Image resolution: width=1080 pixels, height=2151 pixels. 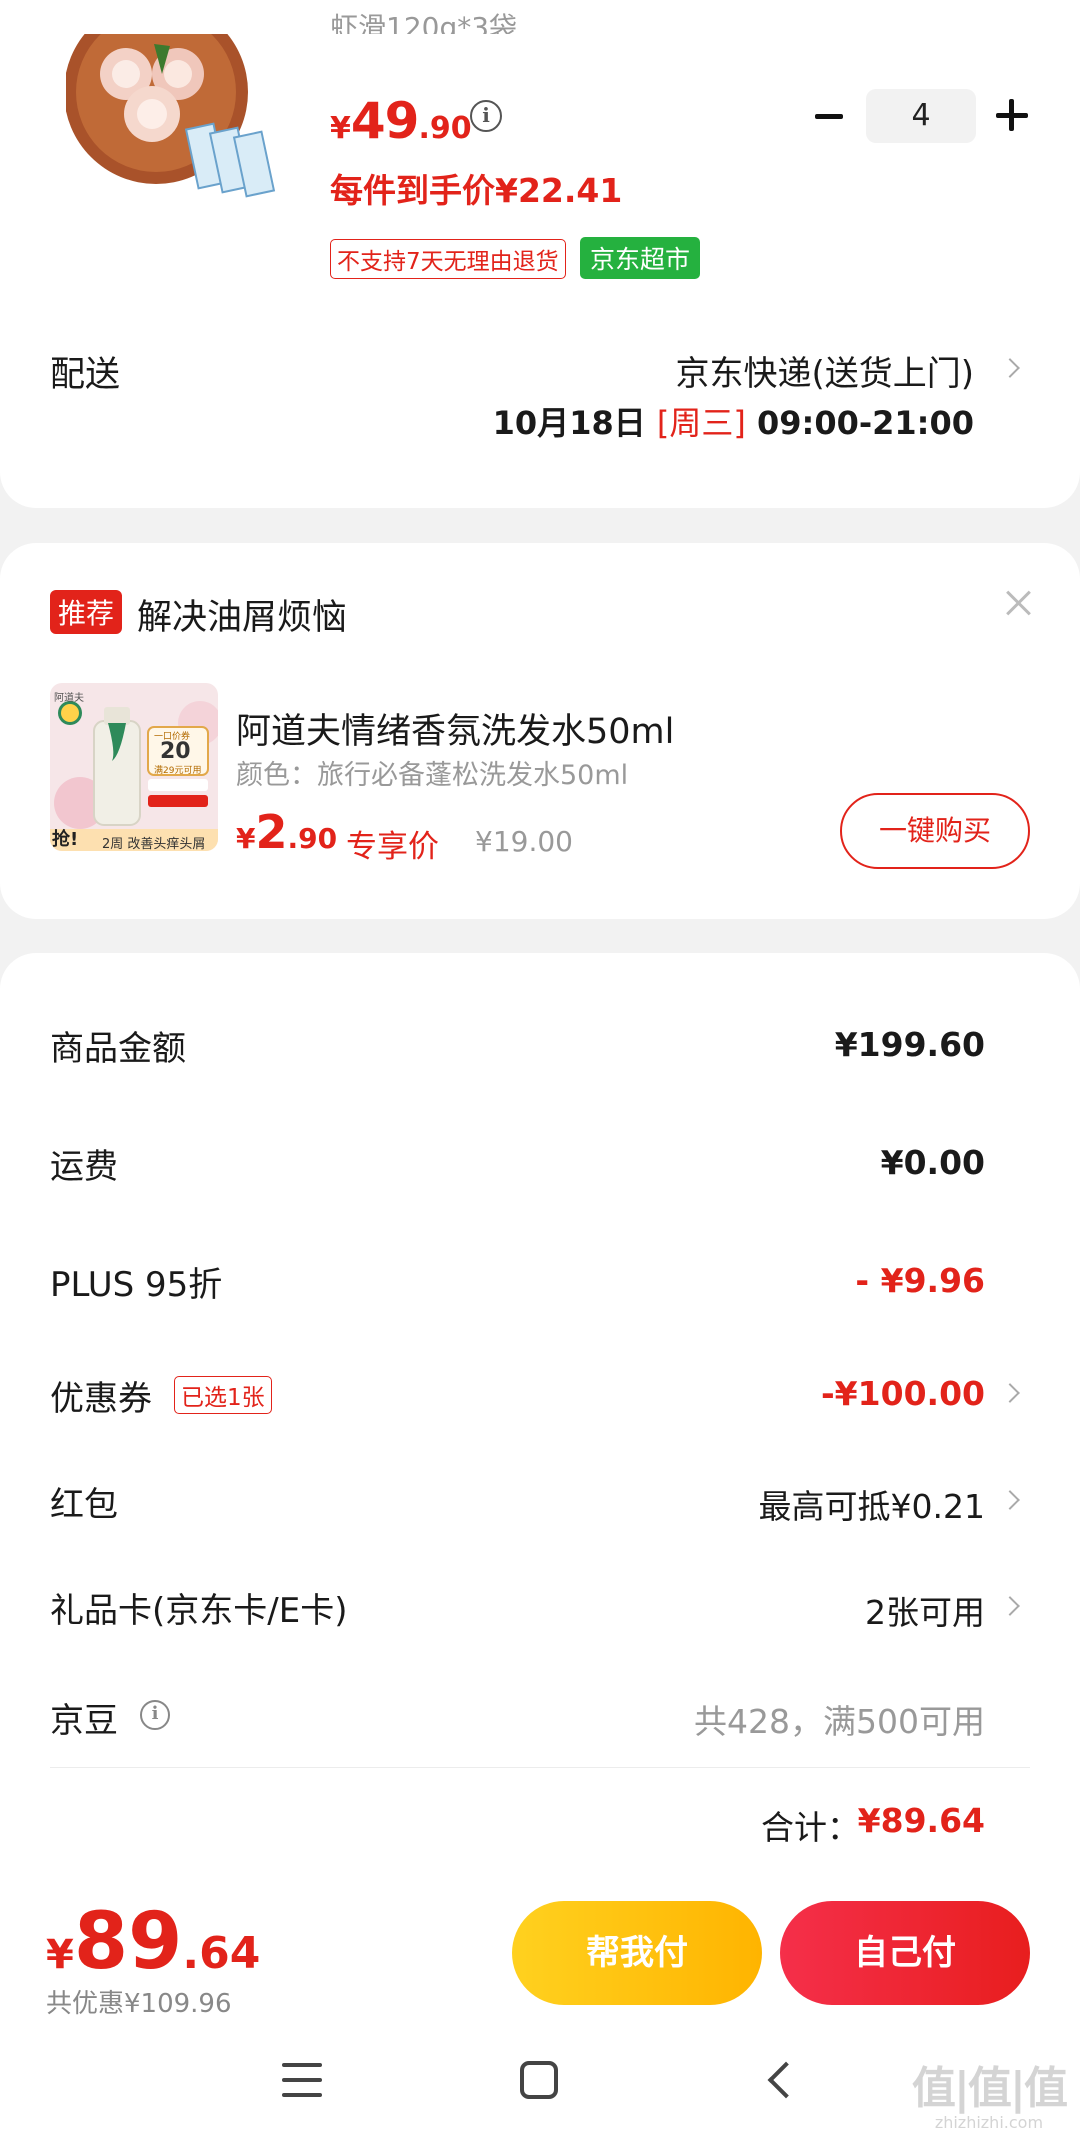 I want to click on red-packet-row: 红包, so click(x=84, y=1501).